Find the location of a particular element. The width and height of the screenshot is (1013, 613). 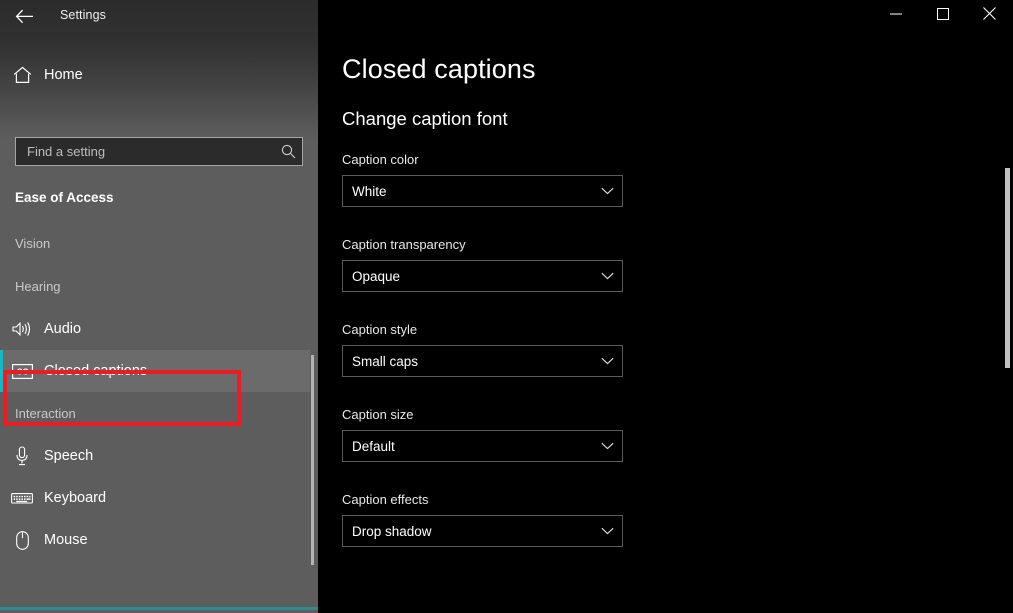

field-group-caption-color: Caption color White is located at coordinates (507, 179).